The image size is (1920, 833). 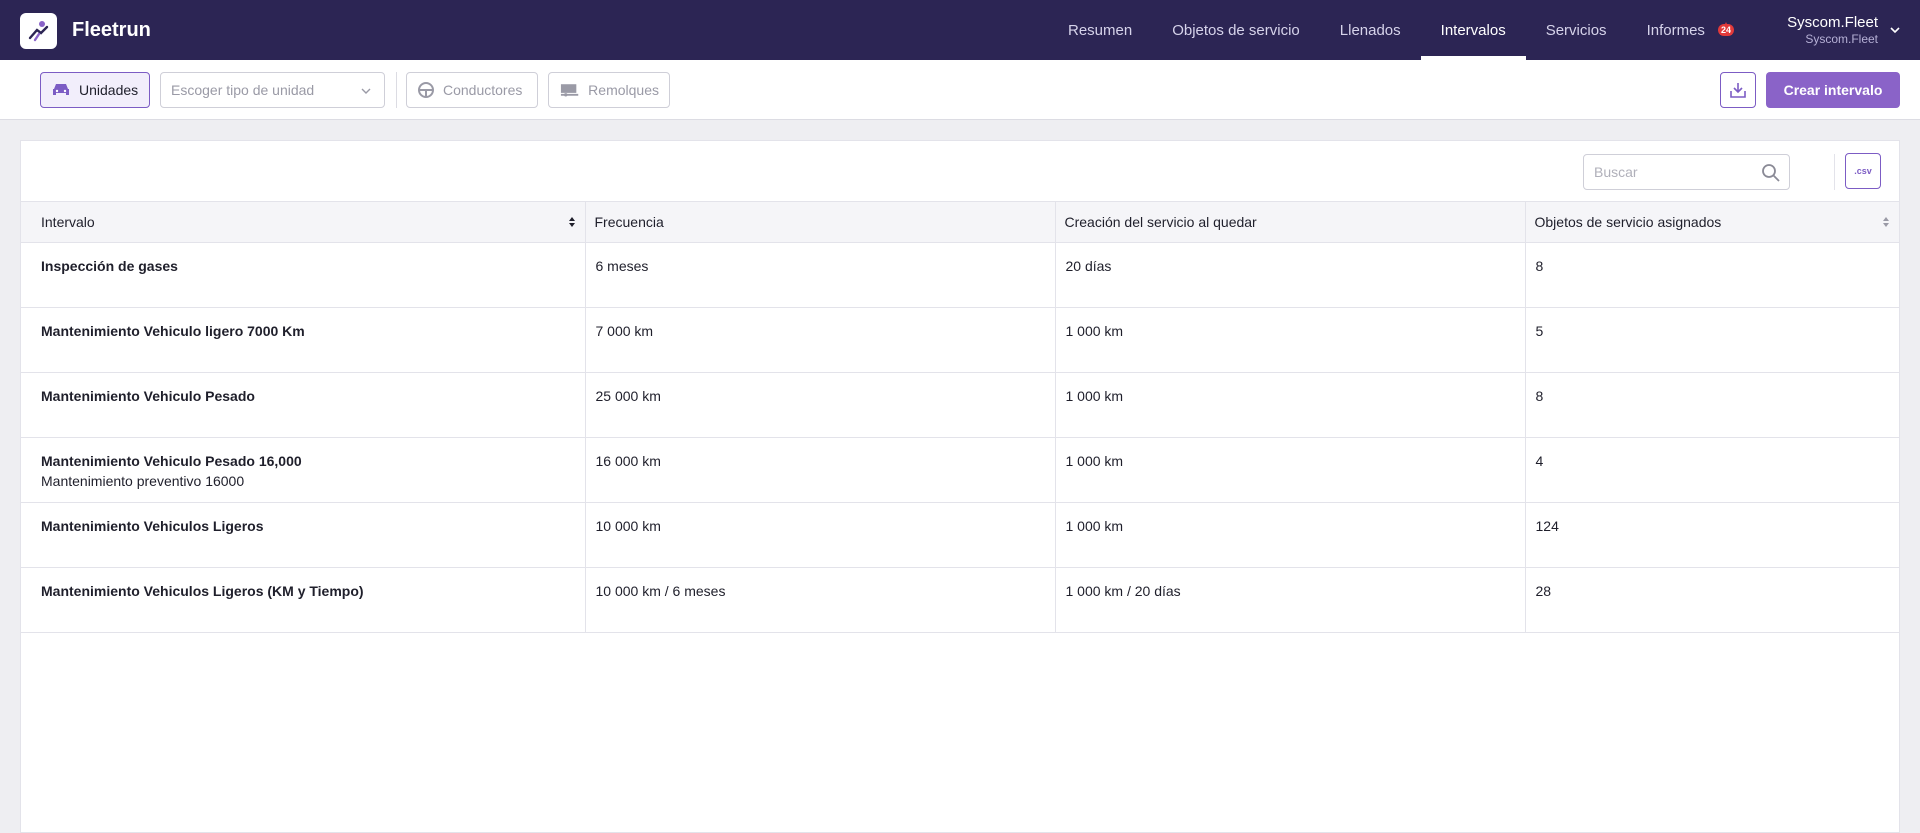 I want to click on download-button, so click(x=1738, y=90).